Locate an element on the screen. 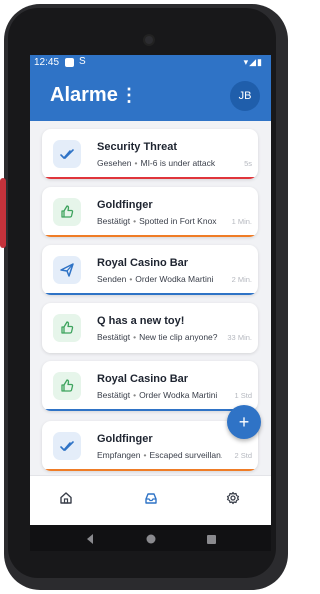 This screenshot has width=320, height=594. alarm-time: 2 Std is located at coordinates (243, 455).